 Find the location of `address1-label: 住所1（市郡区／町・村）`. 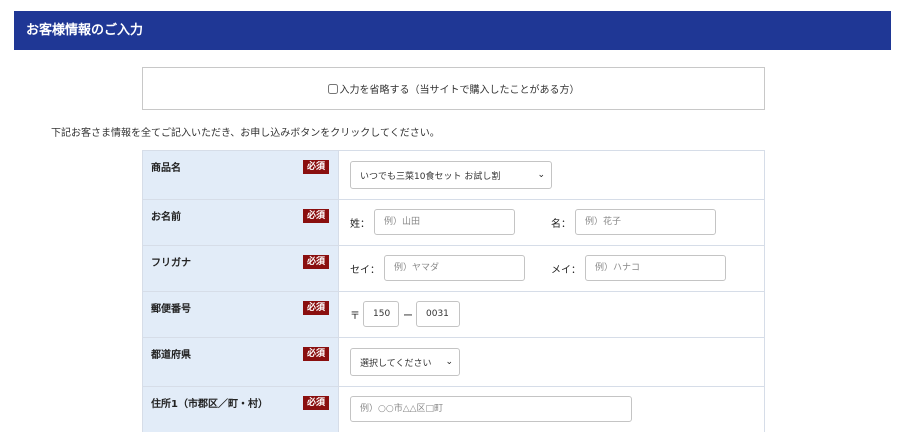

address1-label: 住所1（市郡区／町・村） is located at coordinates (209, 404).